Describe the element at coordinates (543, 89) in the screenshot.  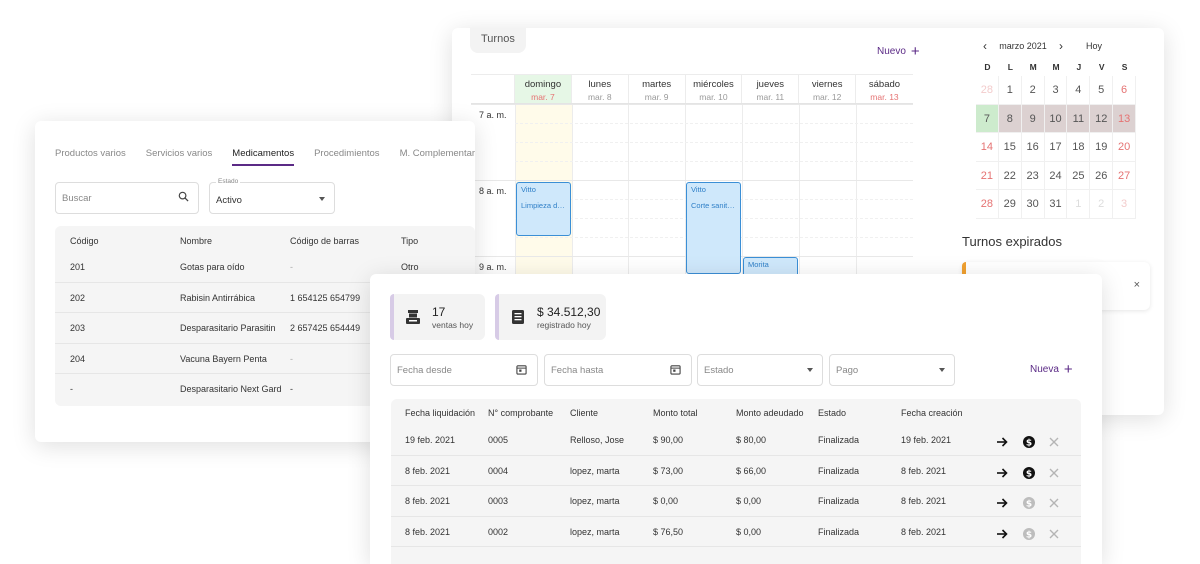
I see `day-header-sunday: domingo mar. 7` at that location.